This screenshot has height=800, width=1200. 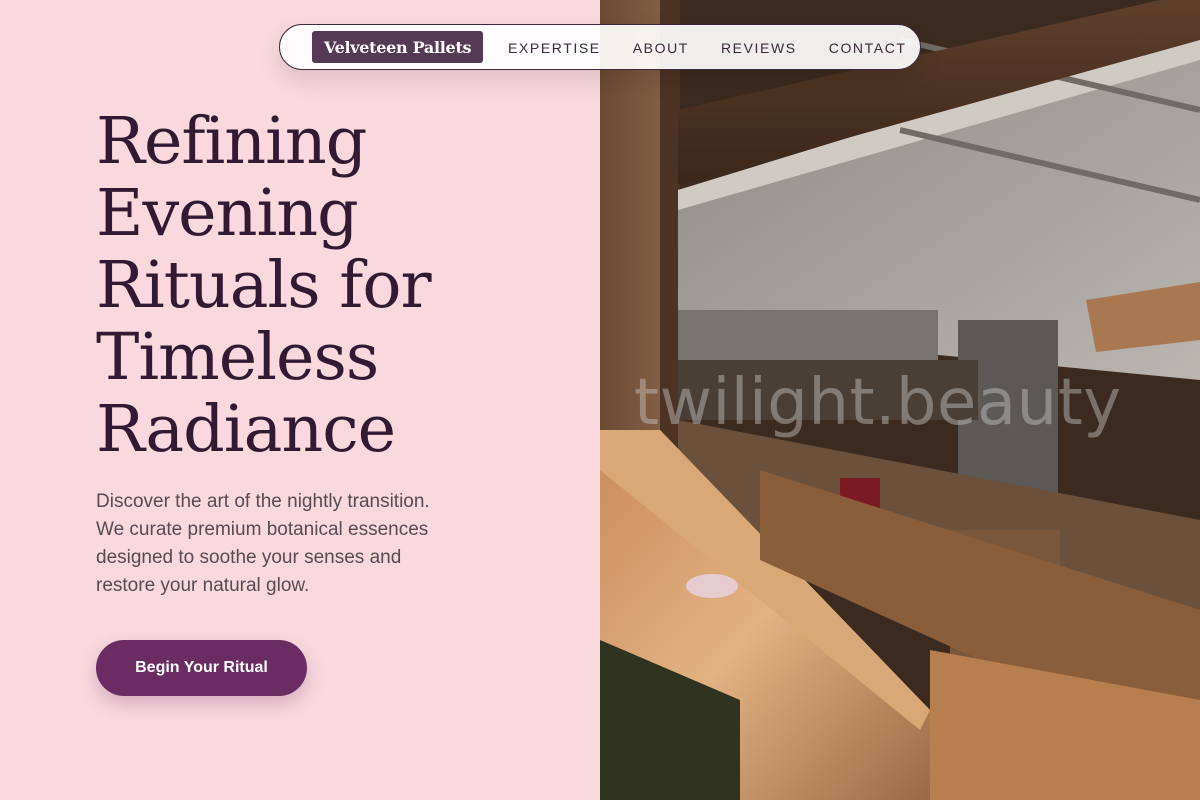 I want to click on nav-link-contact: CONTACT, so click(x=868, y=48).